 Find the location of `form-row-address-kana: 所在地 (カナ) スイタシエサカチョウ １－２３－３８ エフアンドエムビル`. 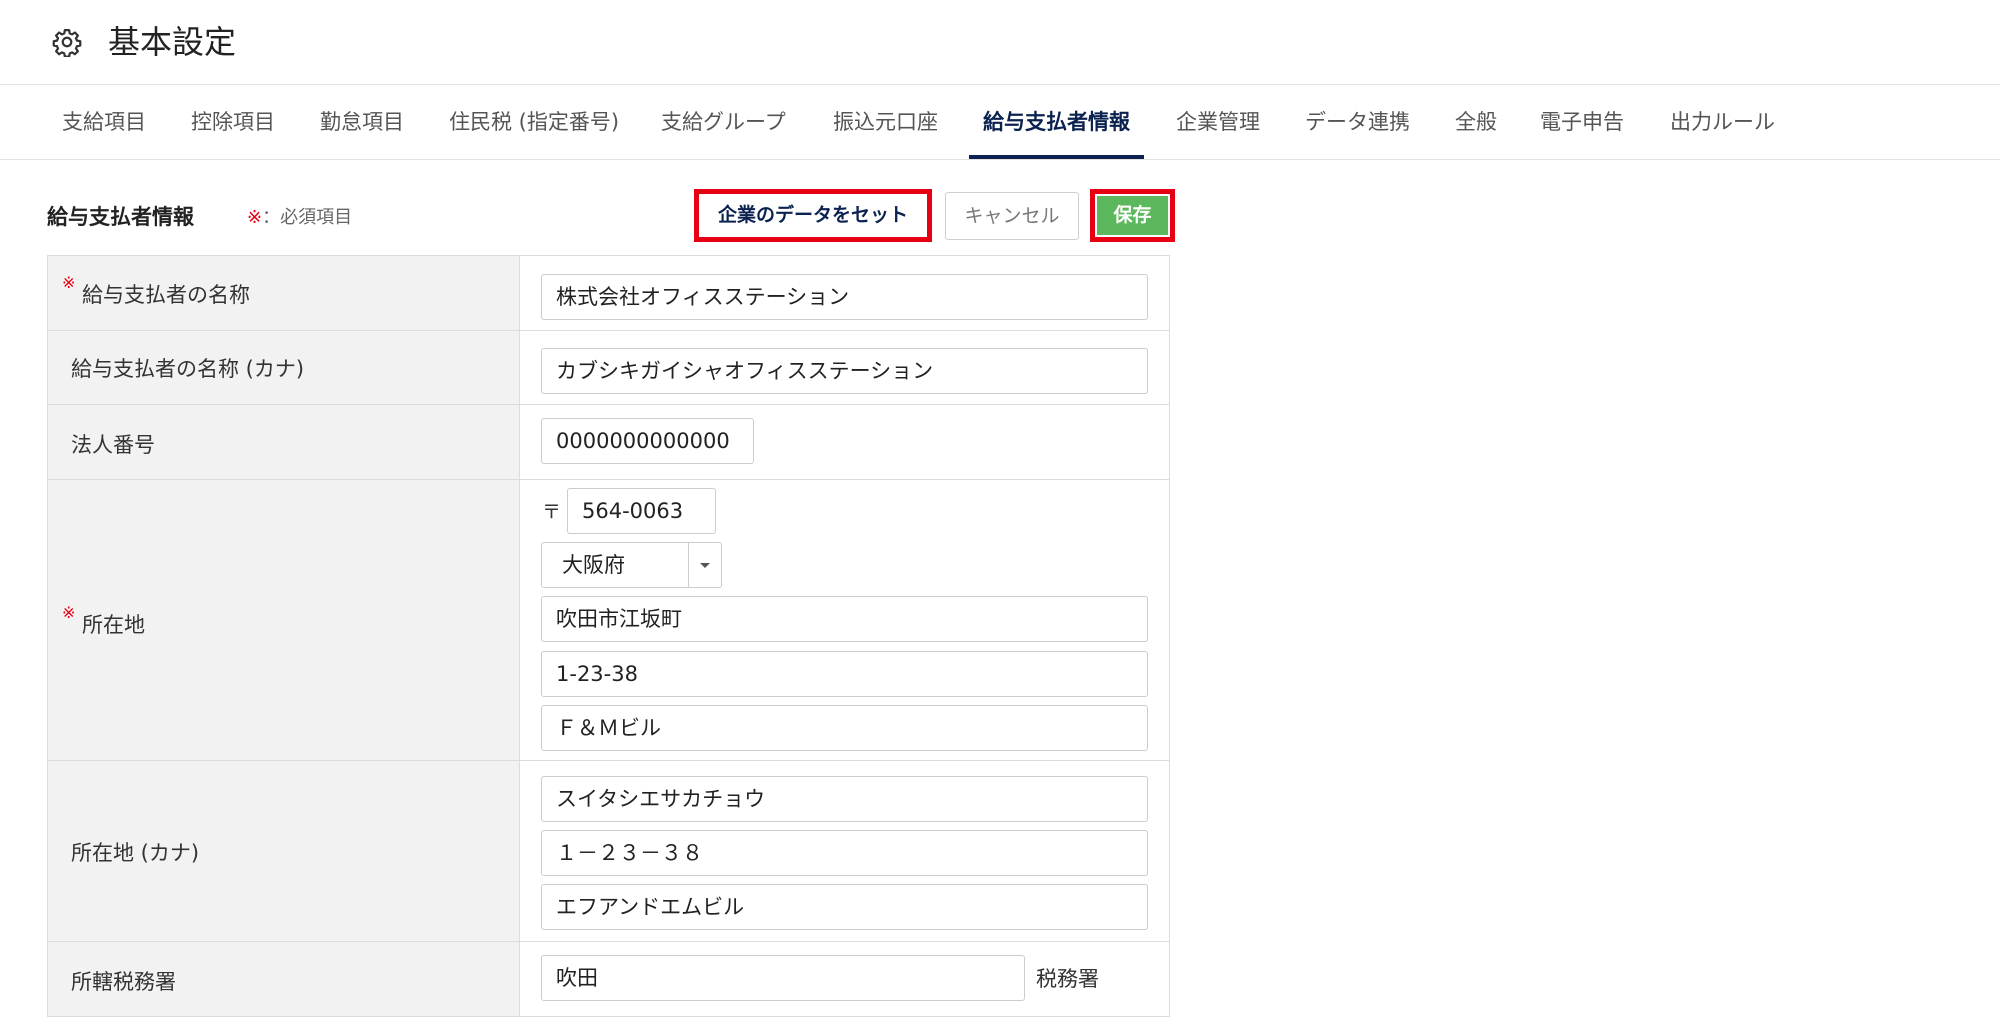

form-row-address-kana: 所在地 (カナ) スイタシエサカチョウ １－２３－３８ エフアンドエムビル is located at coordinates (608, 851).